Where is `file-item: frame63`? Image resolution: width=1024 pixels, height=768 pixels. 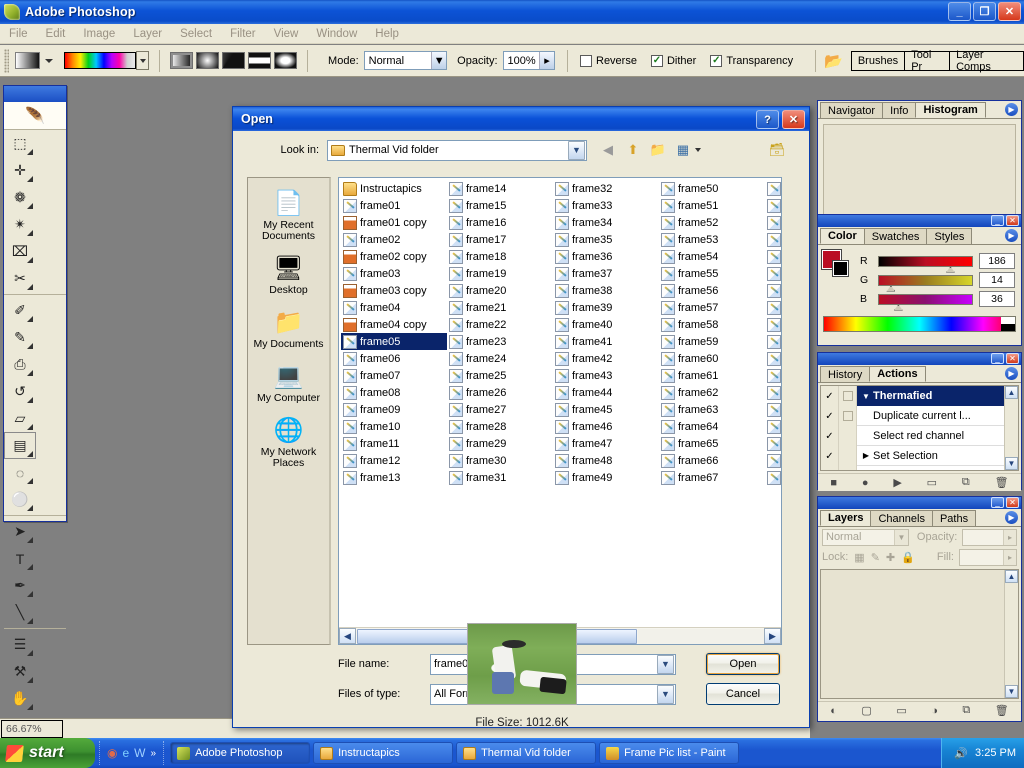
file-item: frame63 is located at coordinates (712, 409).